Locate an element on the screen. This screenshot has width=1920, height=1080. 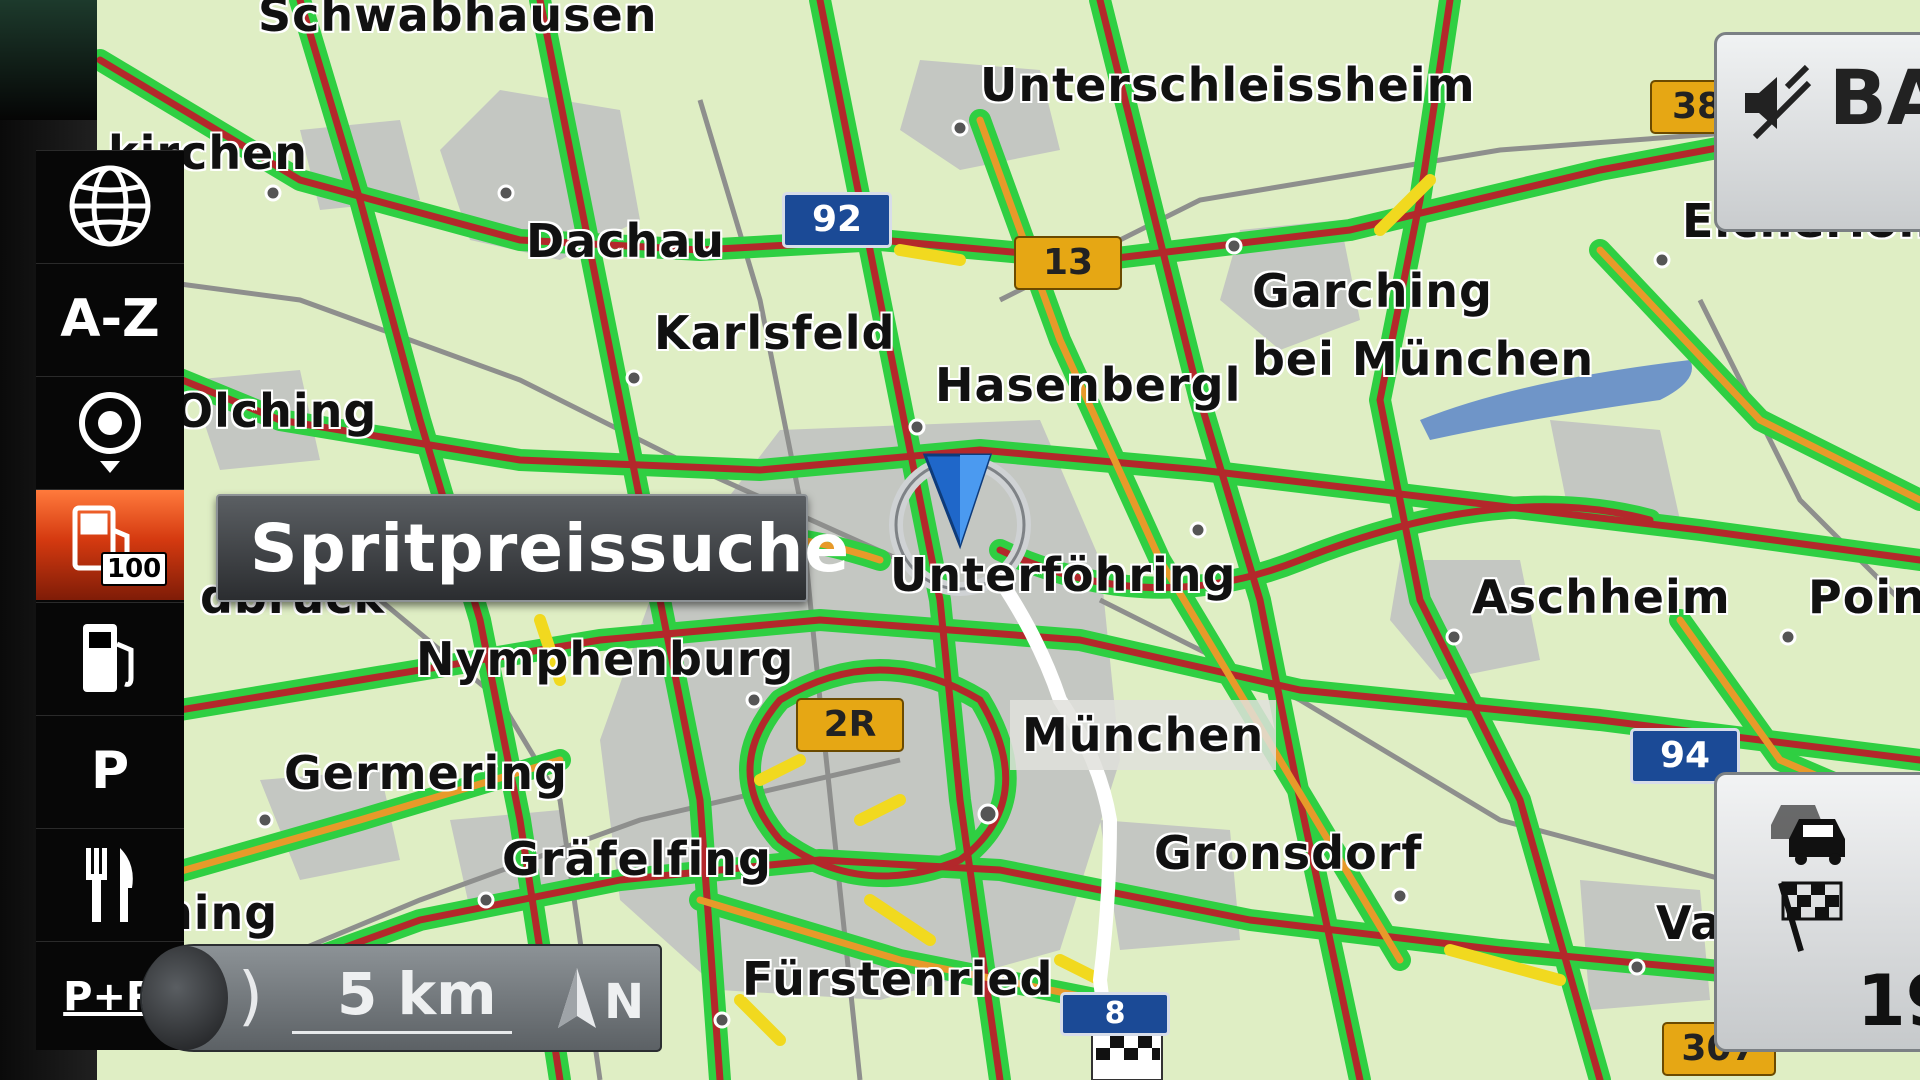
globe-icon is located at coordinates (110, 206).